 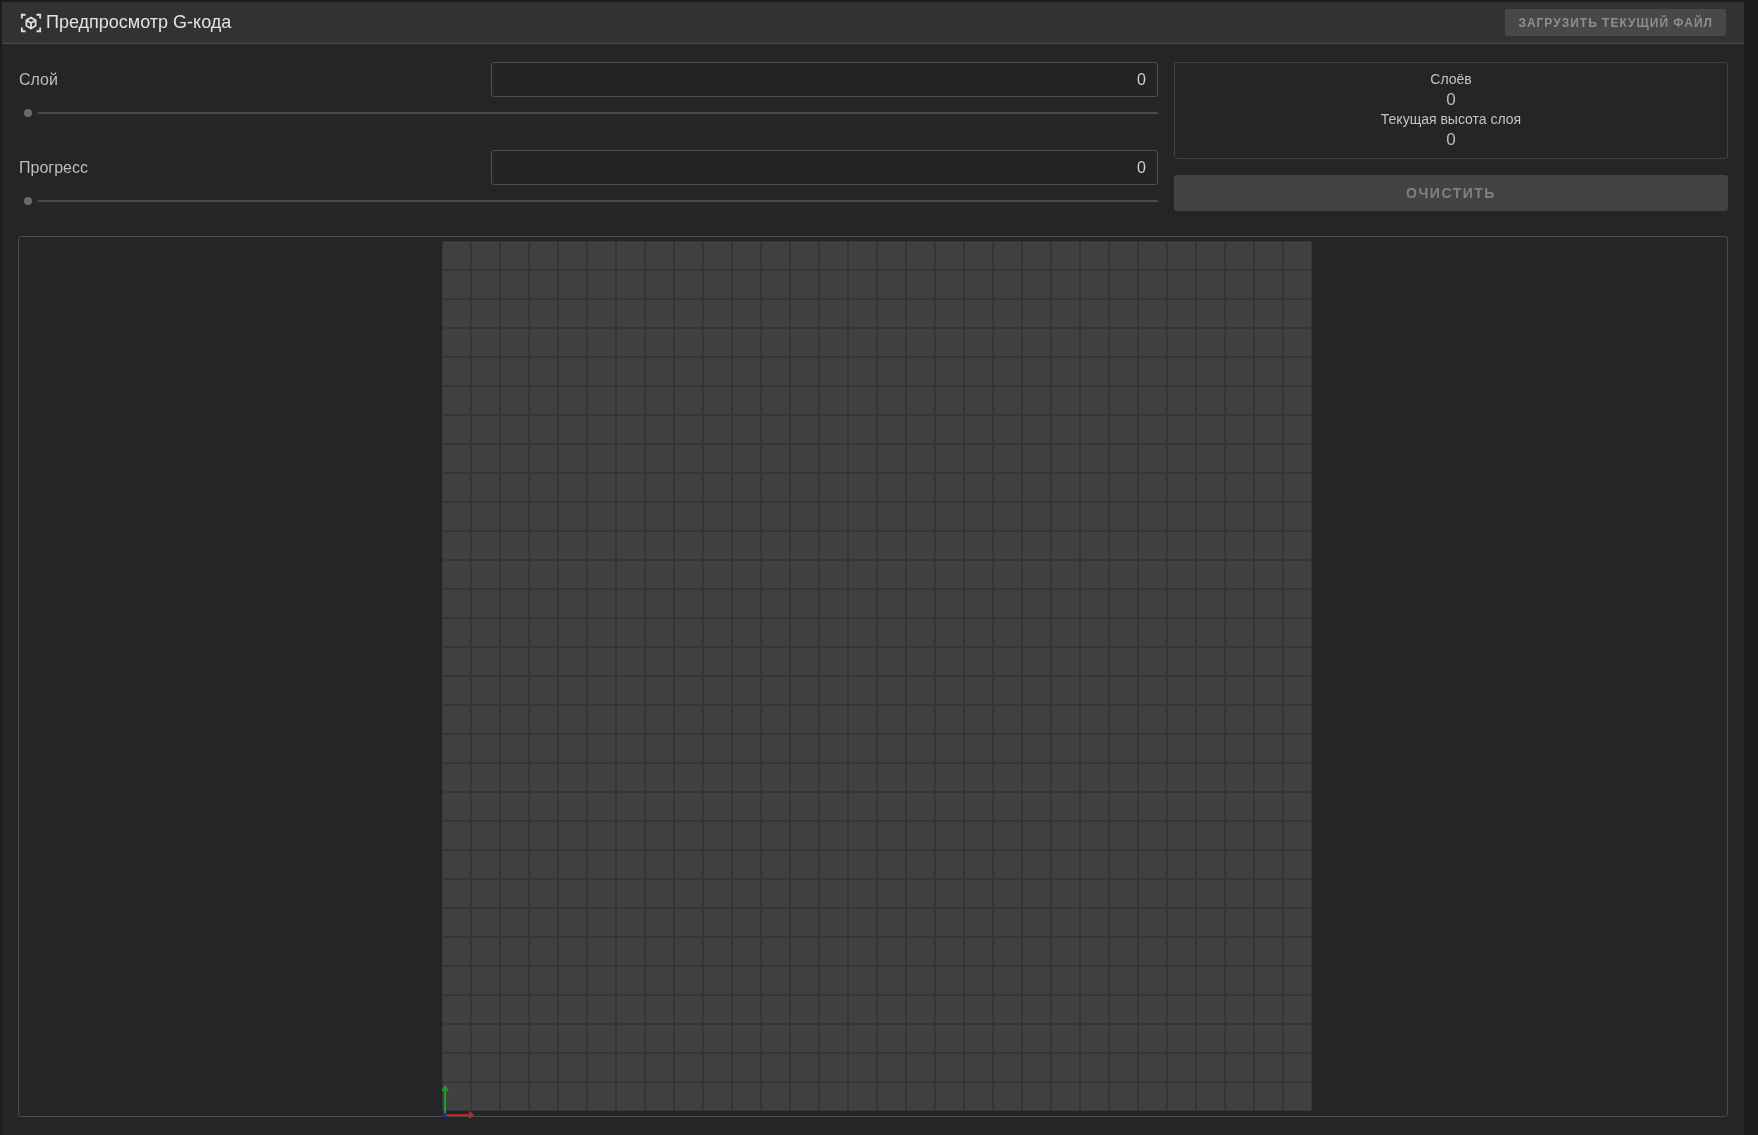 I want to click on stat-label: Текущая высота слоя, so click(x=1451, y=119).